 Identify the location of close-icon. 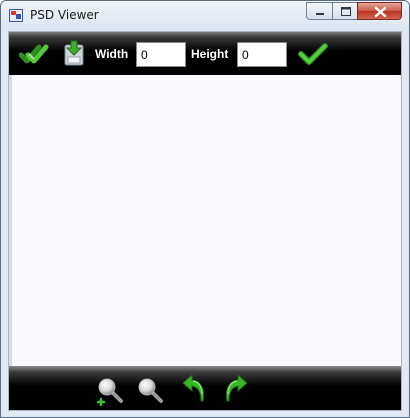
(380, 12).